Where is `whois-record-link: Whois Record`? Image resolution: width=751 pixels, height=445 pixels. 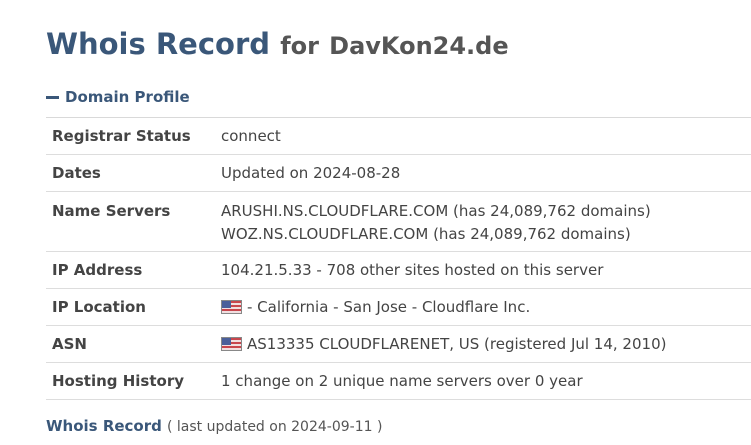 whois-record-link: Whois Record is located at coordinates (104, 426).